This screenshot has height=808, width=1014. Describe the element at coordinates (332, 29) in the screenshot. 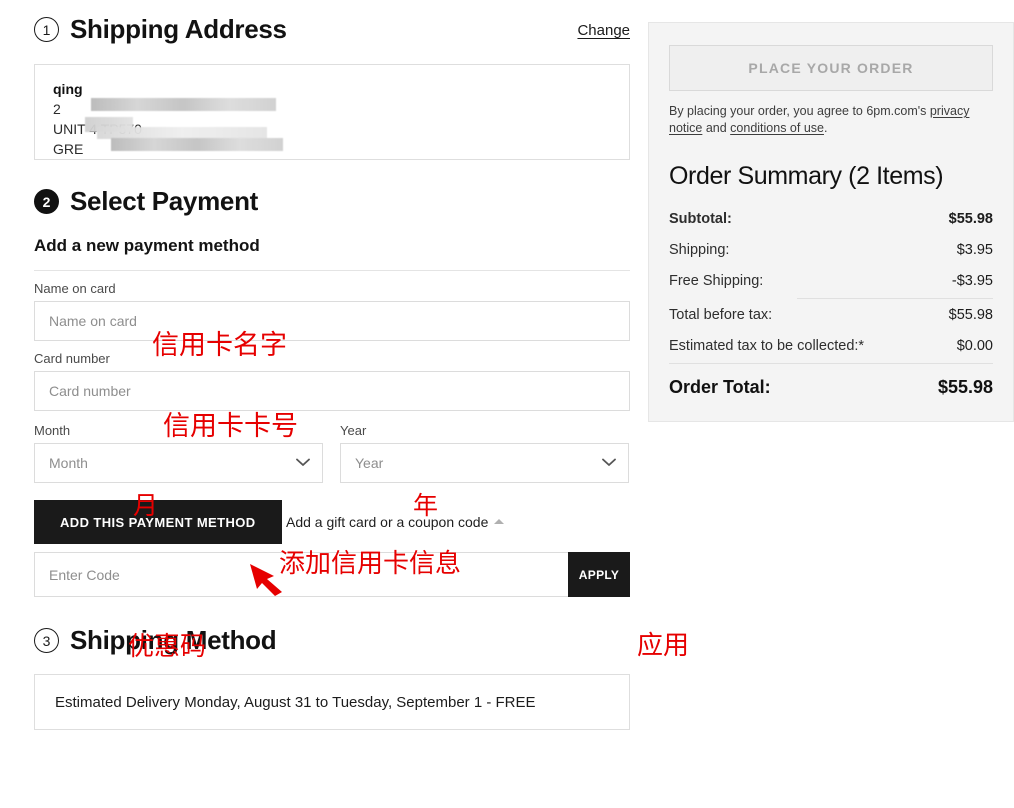

I see `shipping-address-header: 1 Shipping Address Change` at that location.